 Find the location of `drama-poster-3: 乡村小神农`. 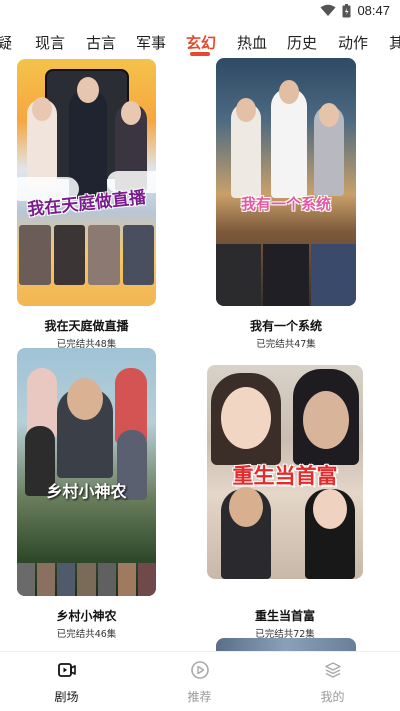

drama-poster-3: 乡村小神农 is located at coordinates (86, 472).